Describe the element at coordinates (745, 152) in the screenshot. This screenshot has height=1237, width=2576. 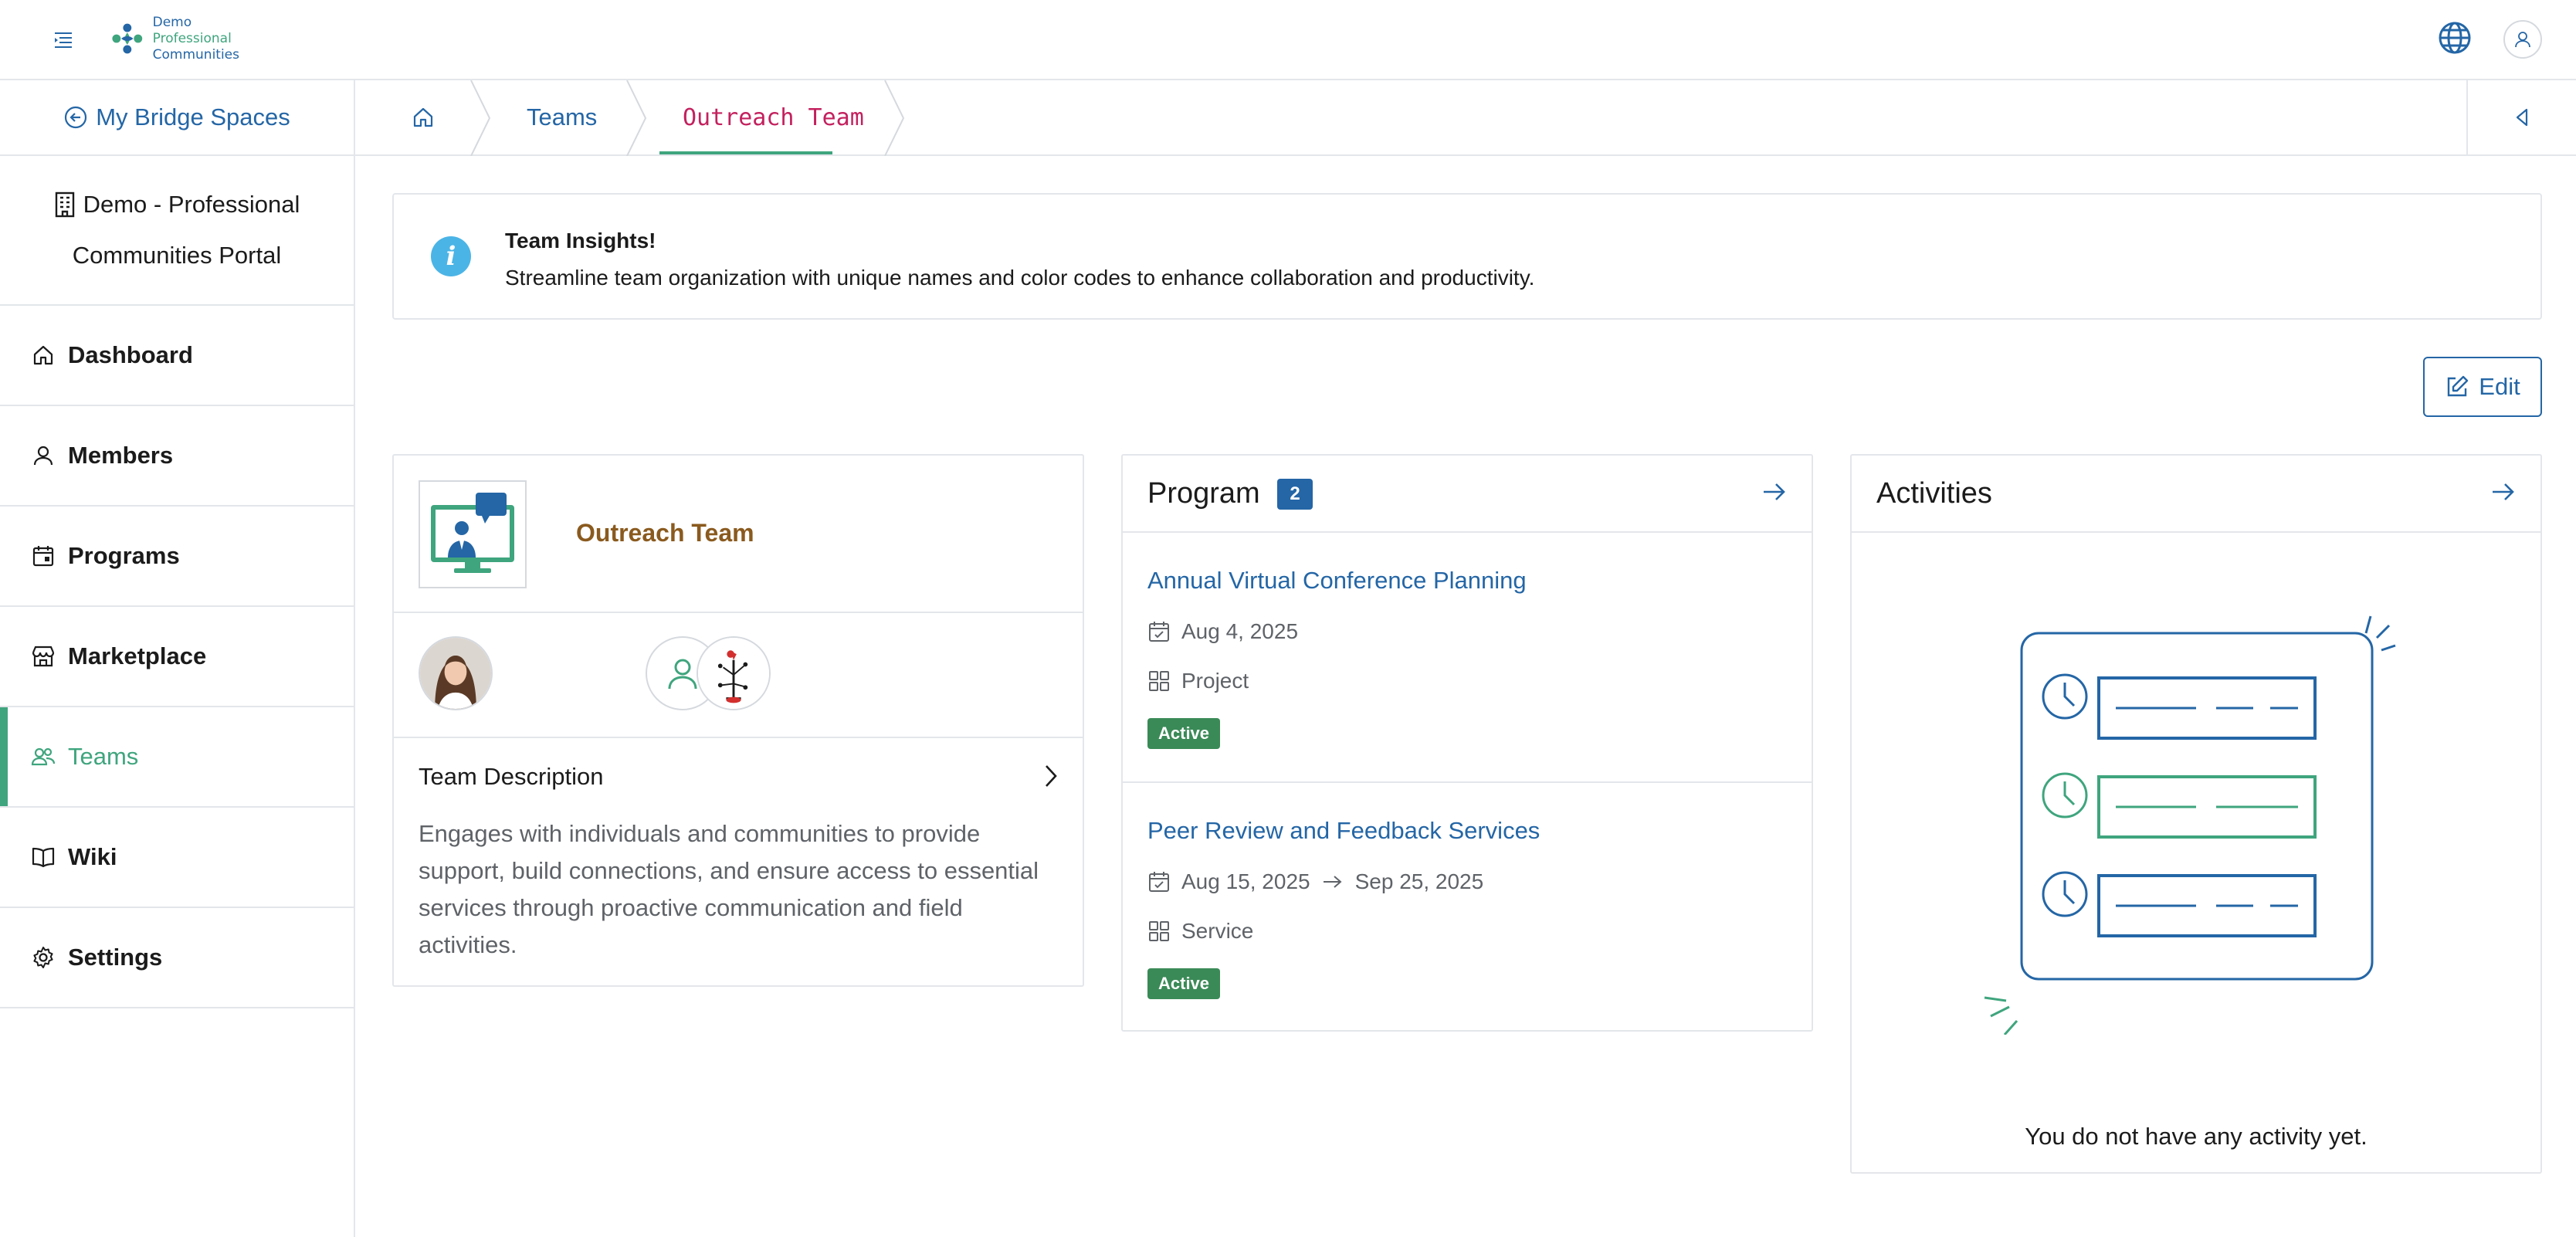
I see `breadcrumb-active-indicator` at that location.